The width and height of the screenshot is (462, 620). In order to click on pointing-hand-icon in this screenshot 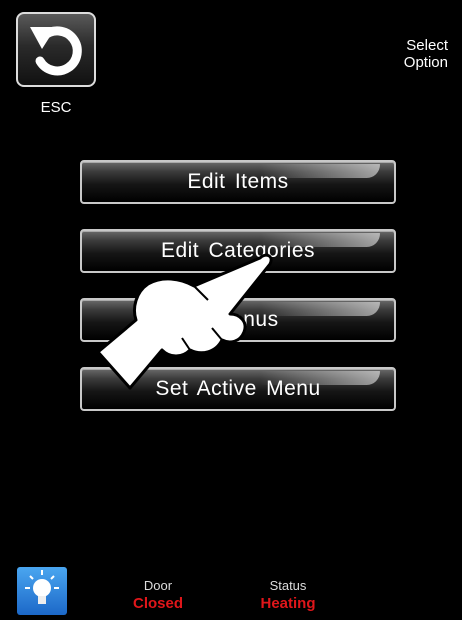, I will do `click(184, 321)`.